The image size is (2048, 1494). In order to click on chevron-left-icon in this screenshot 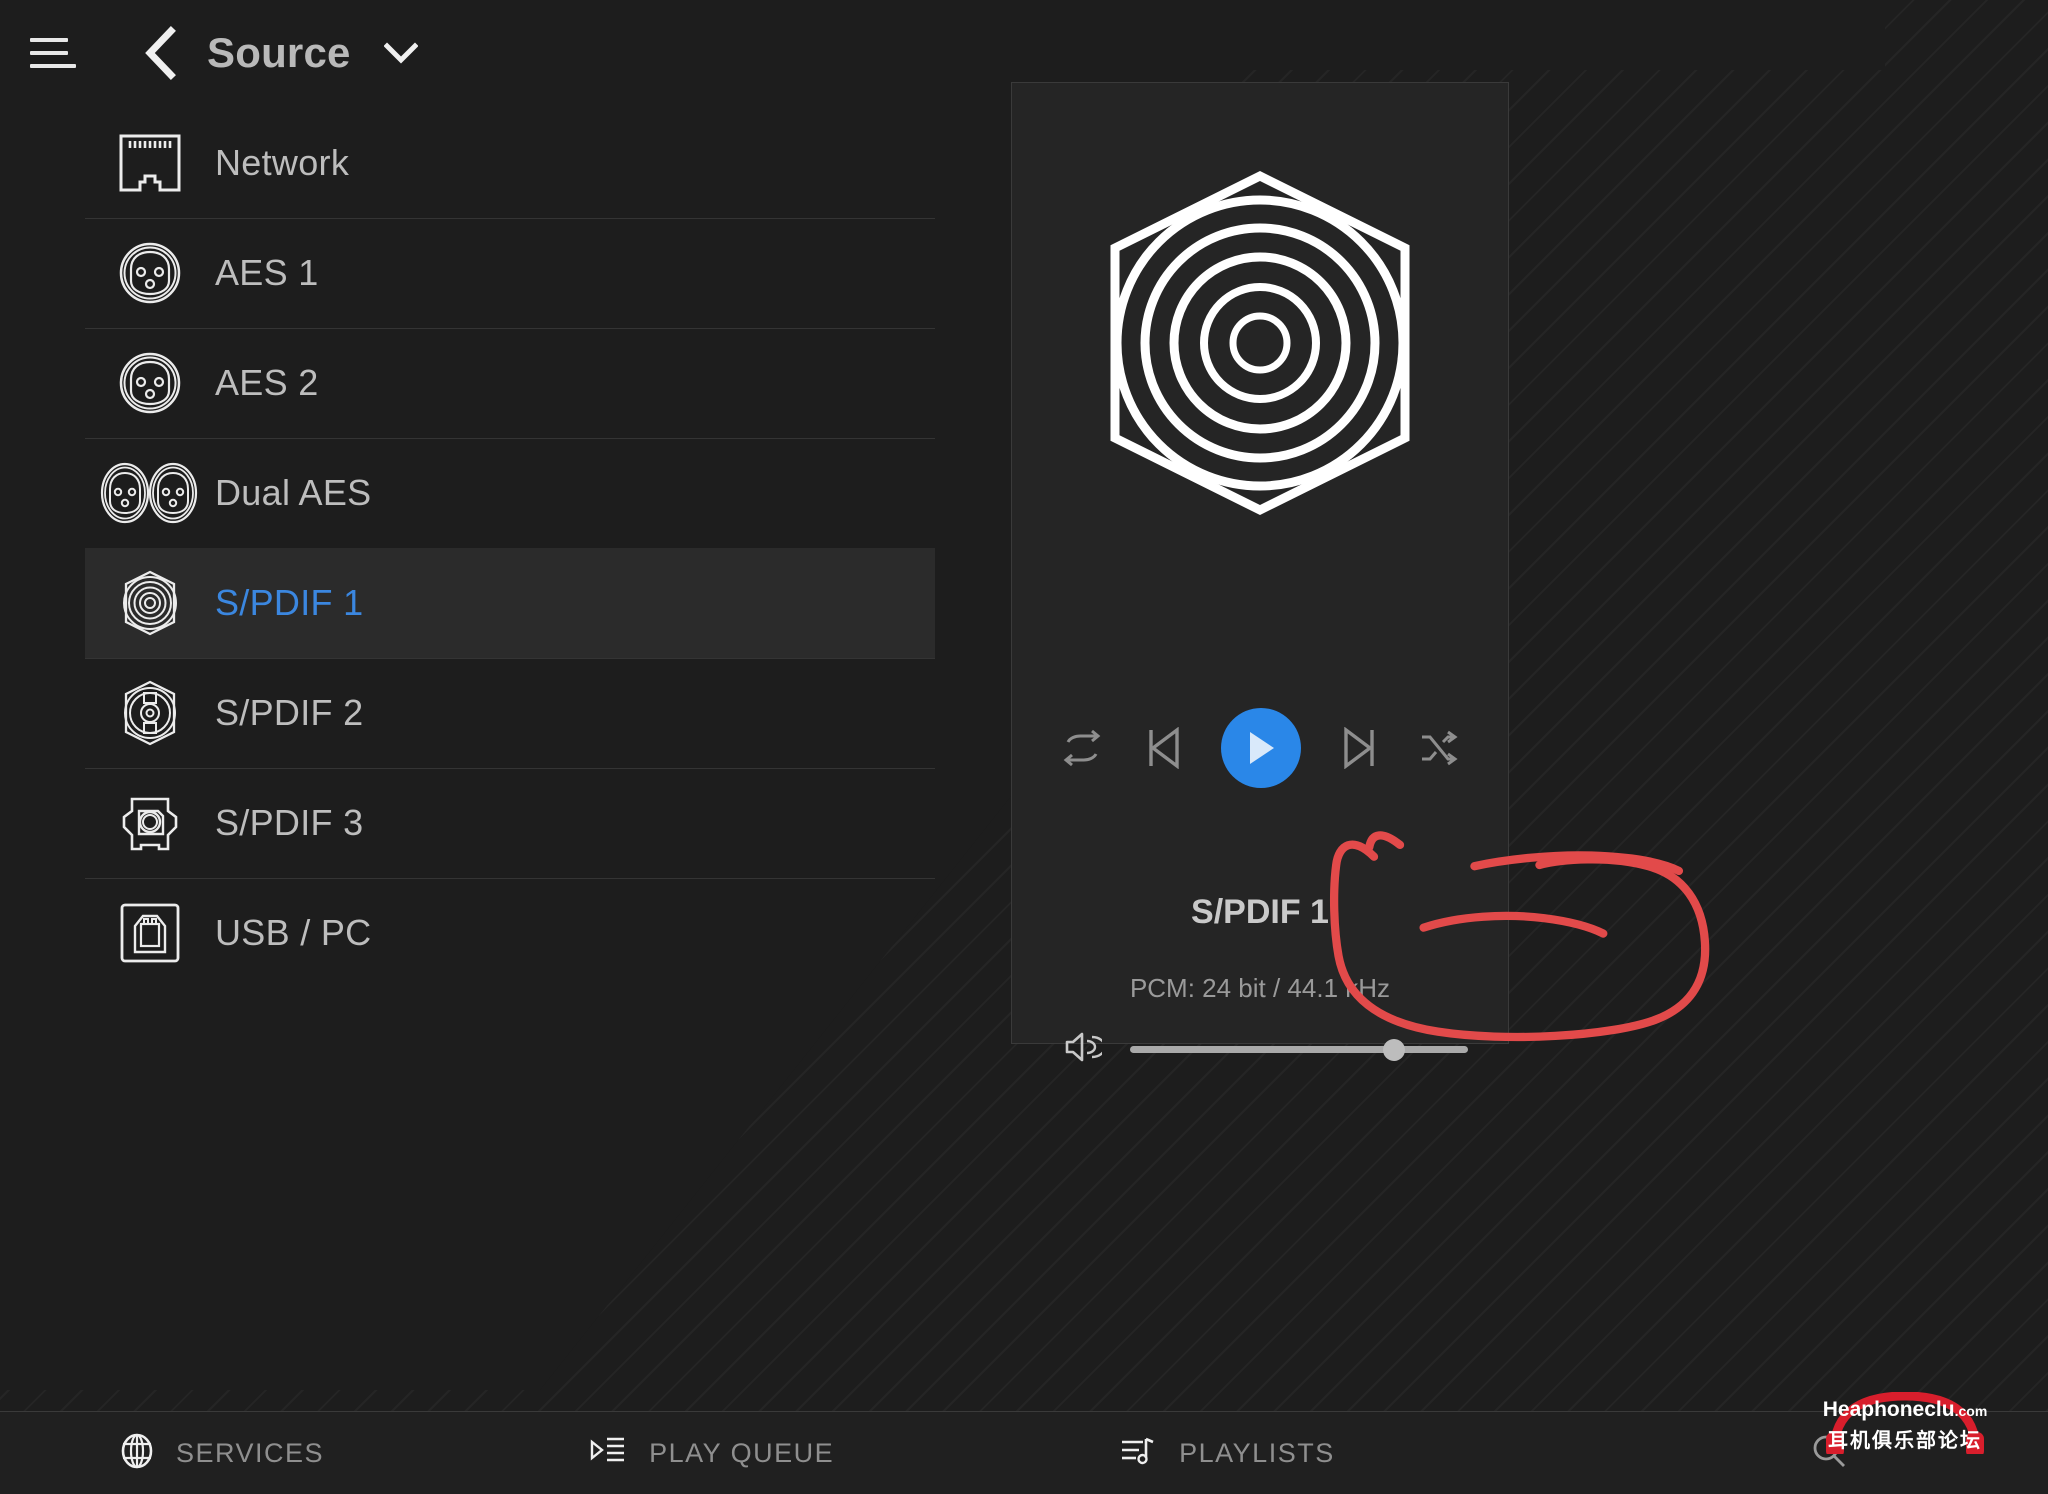, I will do `click(160, 53)`.